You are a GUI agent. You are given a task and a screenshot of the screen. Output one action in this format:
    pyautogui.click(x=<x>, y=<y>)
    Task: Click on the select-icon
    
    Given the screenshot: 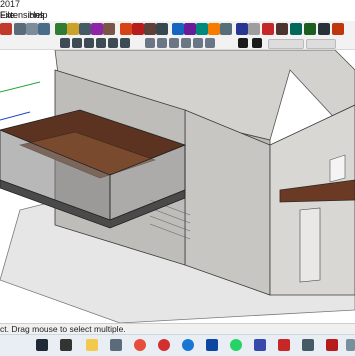 What is the action you would take?
    pyautogui.click(x=85, y=29)
    